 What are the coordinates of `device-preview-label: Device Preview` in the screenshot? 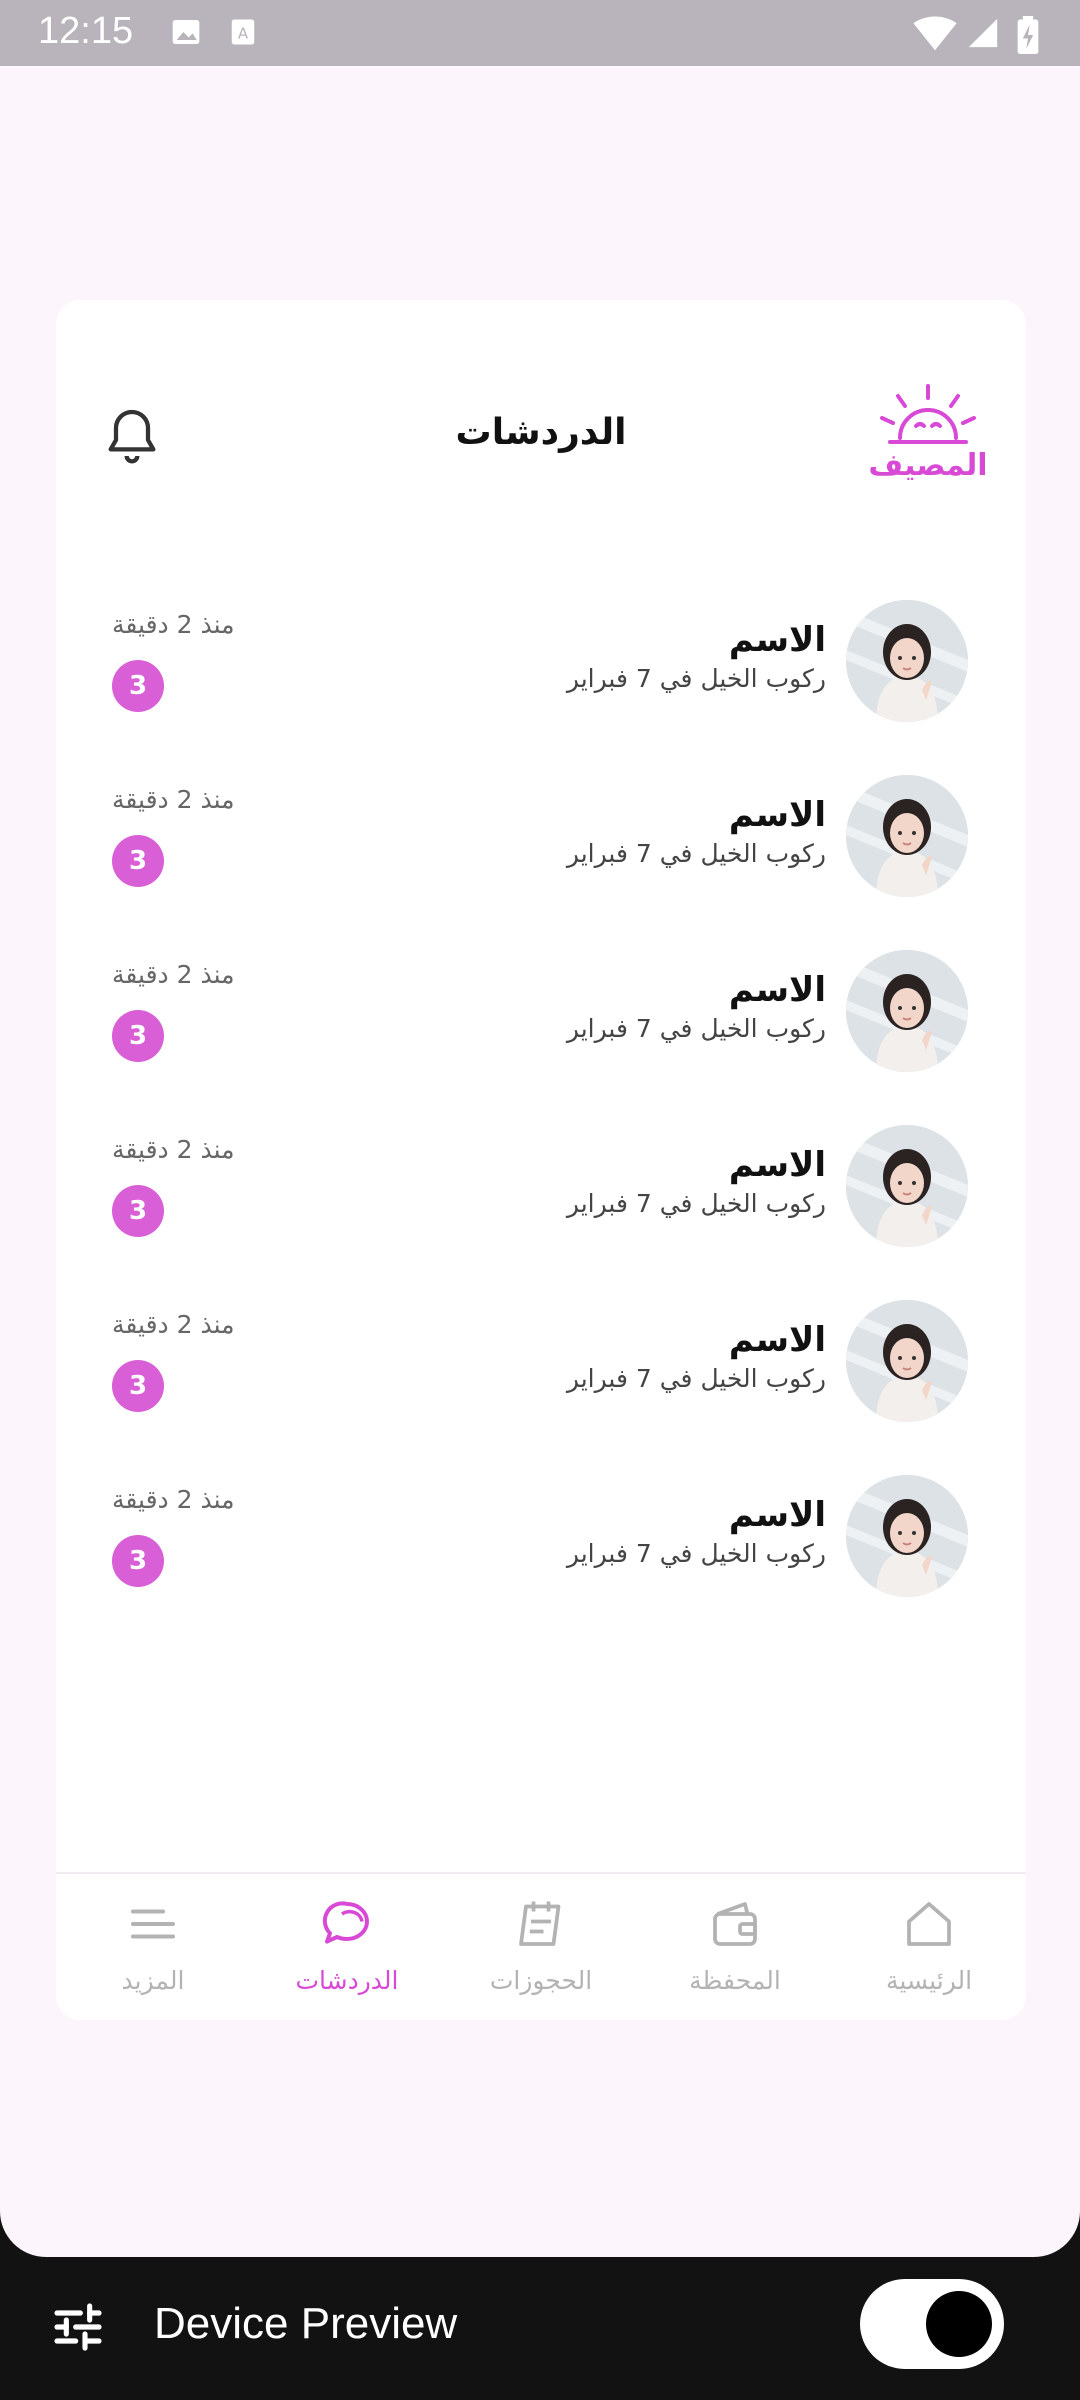 It's located at (306, 2323).